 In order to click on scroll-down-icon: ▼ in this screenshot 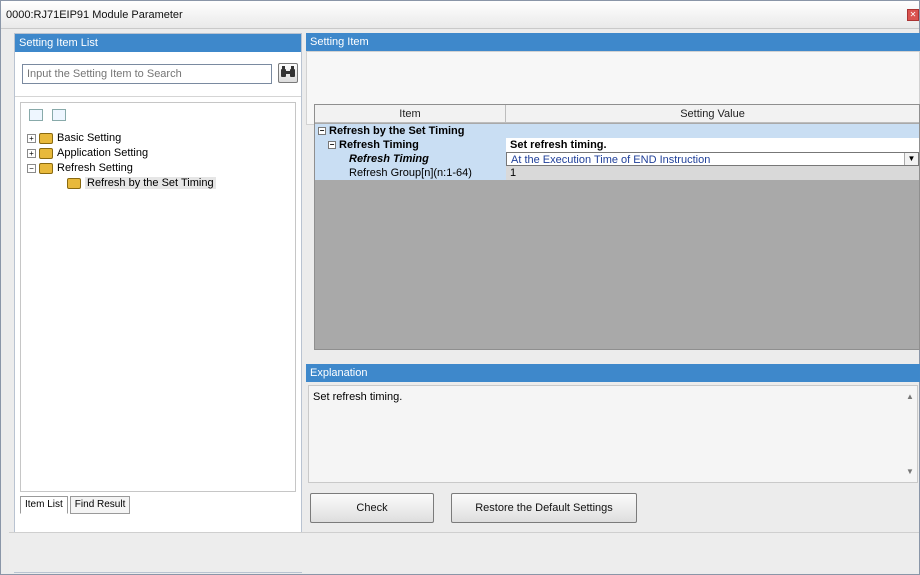, I will do `click(910, 471)`.